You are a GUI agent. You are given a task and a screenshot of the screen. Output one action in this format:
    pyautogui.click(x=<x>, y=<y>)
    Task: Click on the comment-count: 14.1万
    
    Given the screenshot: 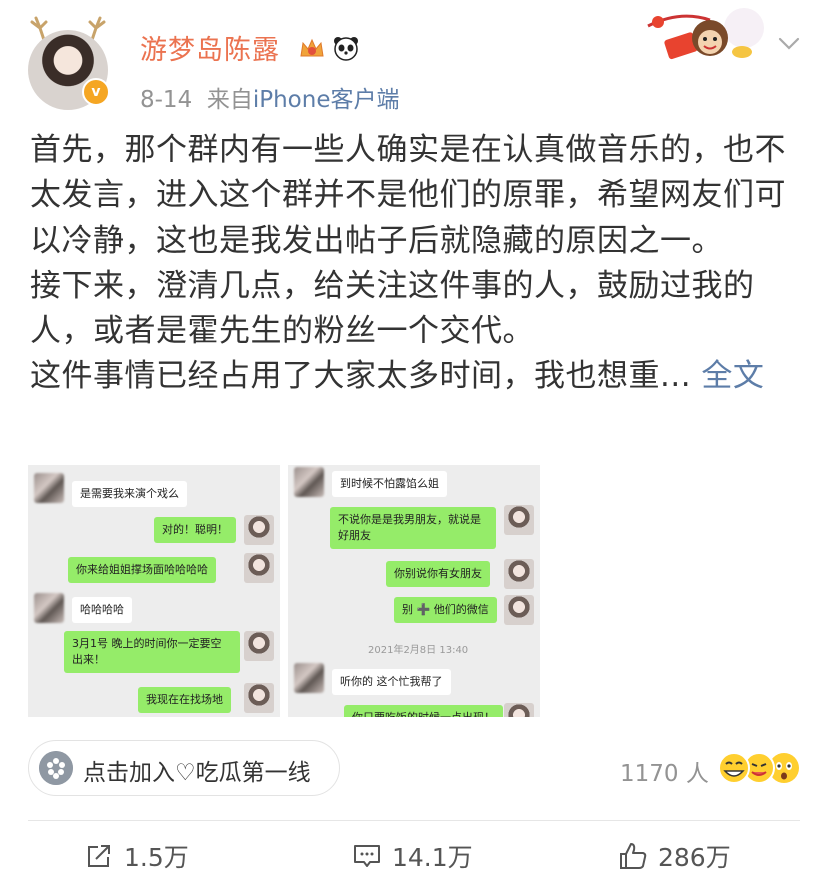 What is the action you would take?
    pyautogui.click(x=432, y=857)
    